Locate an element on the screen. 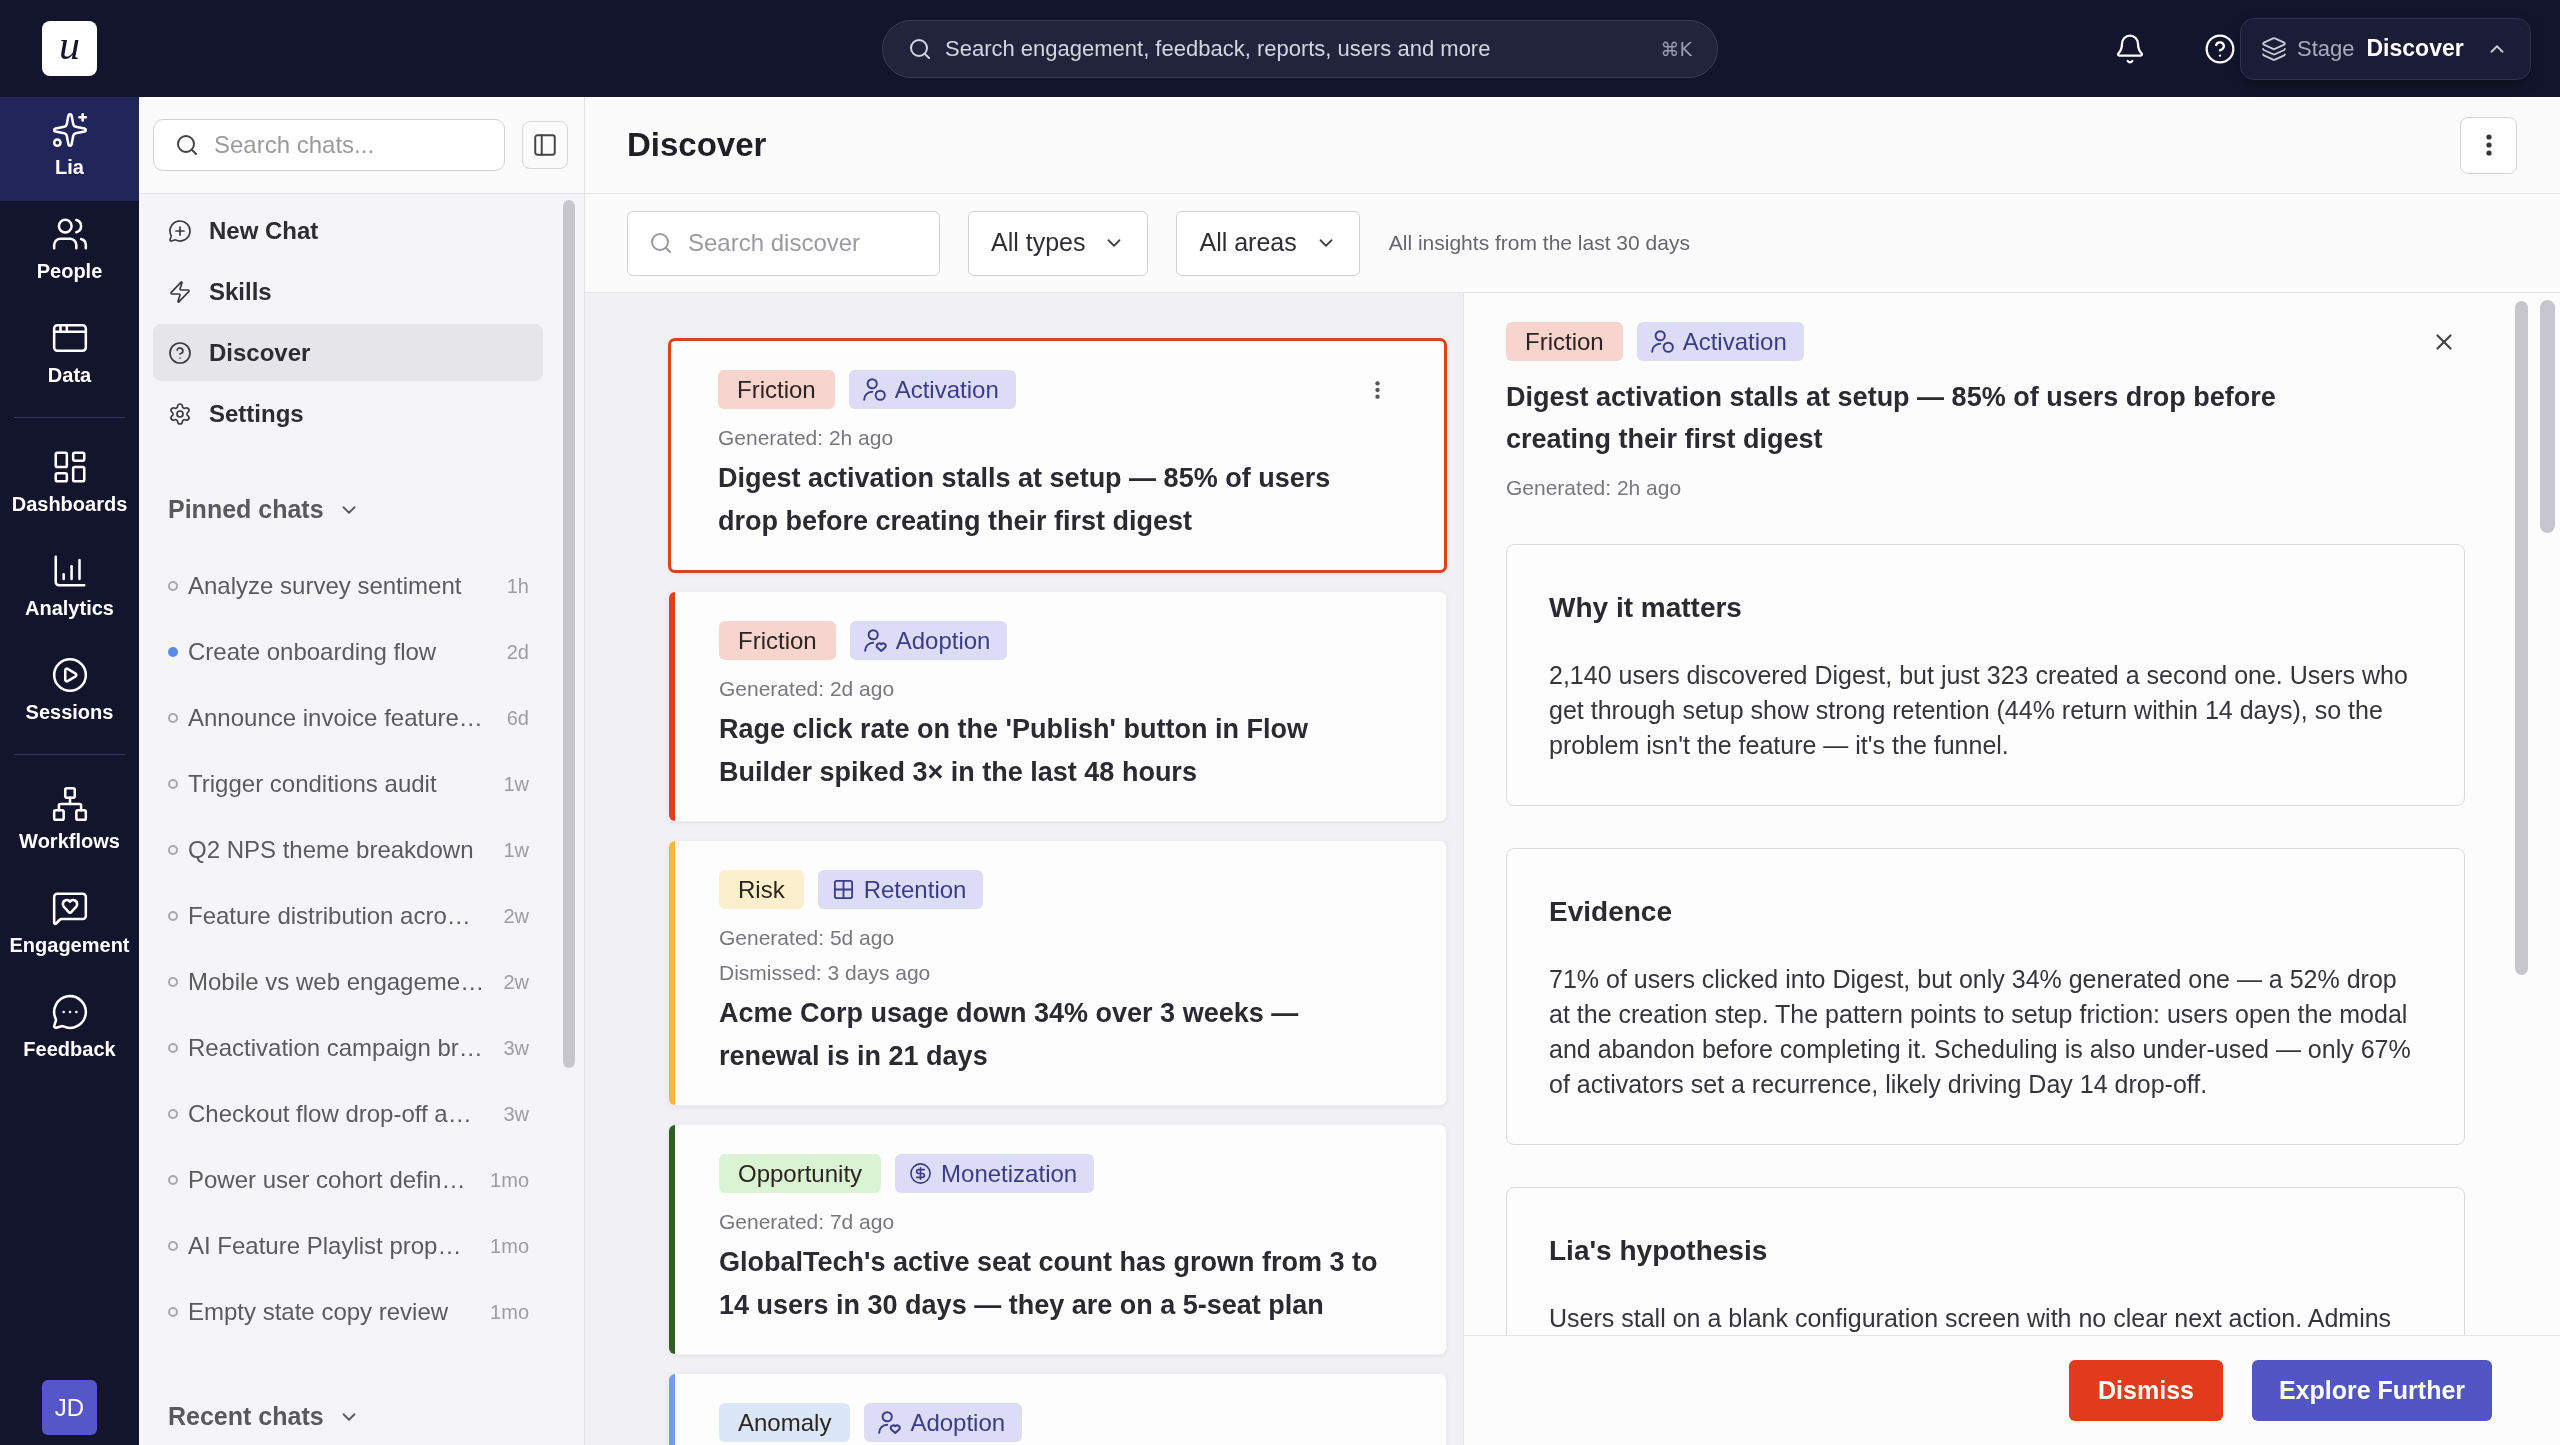 The image size is (2560, 1445). help-icon is located at coordinates (2220, 48).